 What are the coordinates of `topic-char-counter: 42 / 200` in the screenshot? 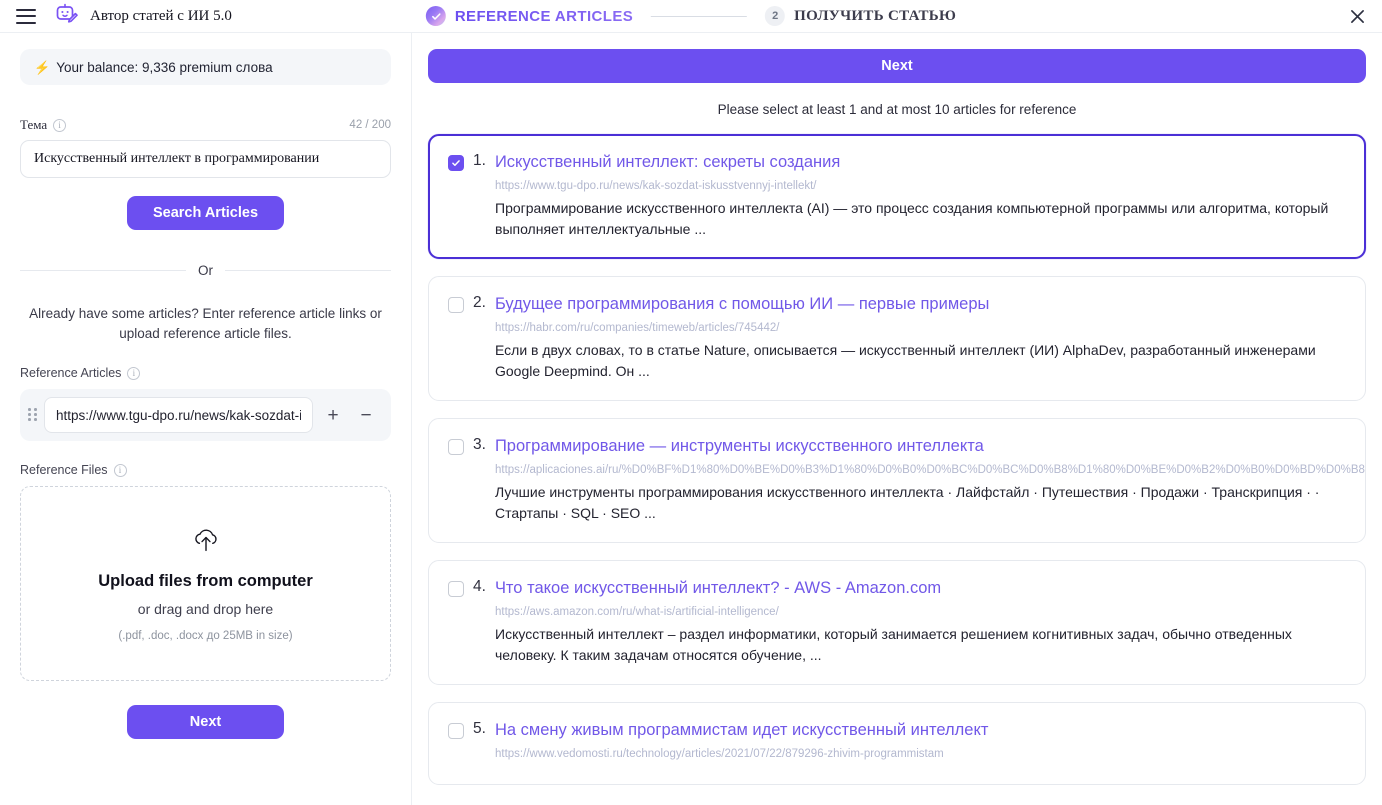 It's located at (370, 125).